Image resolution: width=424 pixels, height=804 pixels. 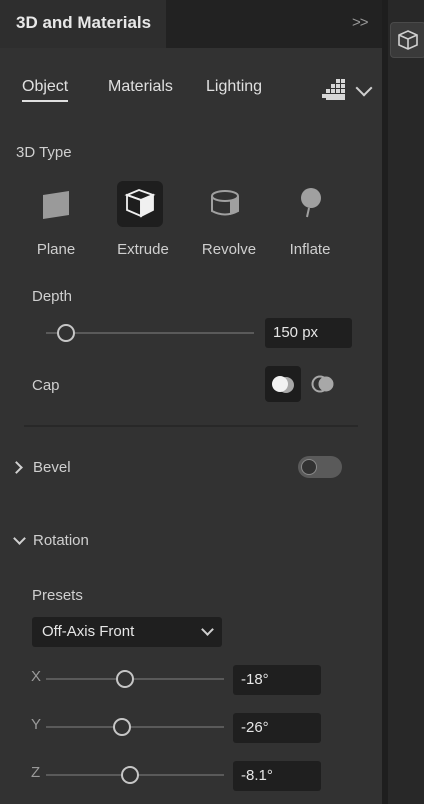 I want to click on tab-object: Object, so click(x=45, y=90).